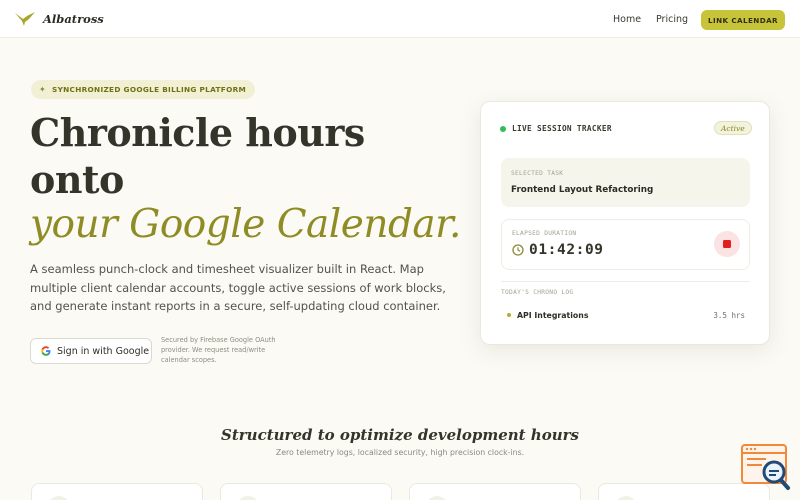  Describe the element at coordinates (46, 351) in the screenshot. I see `google-icon` at that location.